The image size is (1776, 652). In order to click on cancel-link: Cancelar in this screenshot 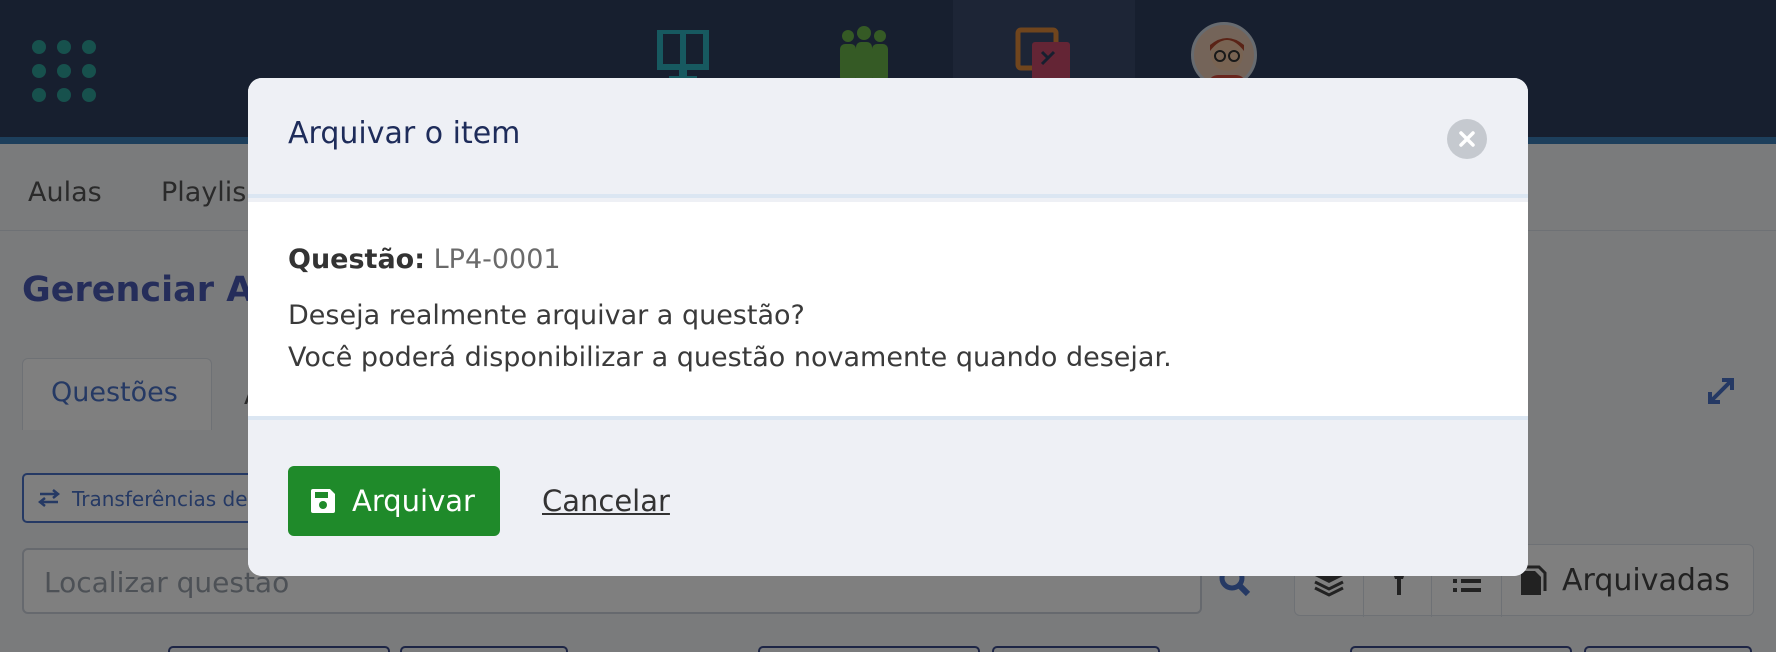, I will do `click(606, 501)`.